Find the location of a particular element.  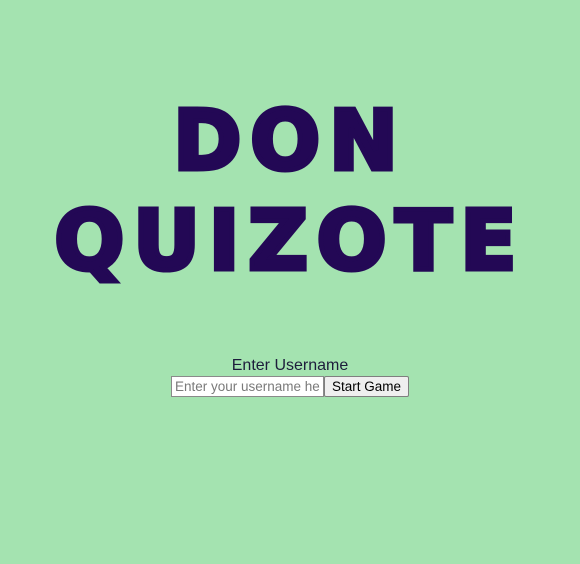

username-input is located at coordinates (247, 386).